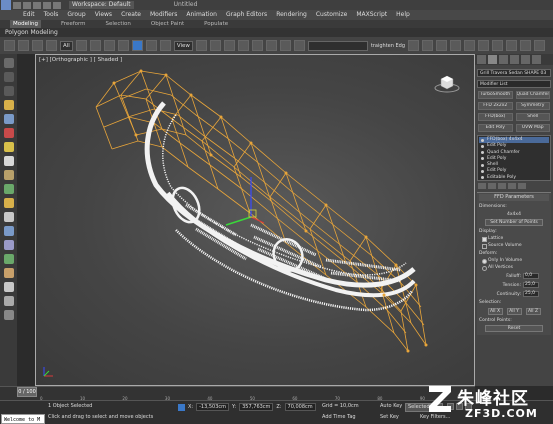 This screenshot has width=553, height=424. I want to click on percent-snap-icon, so click(271, 45).